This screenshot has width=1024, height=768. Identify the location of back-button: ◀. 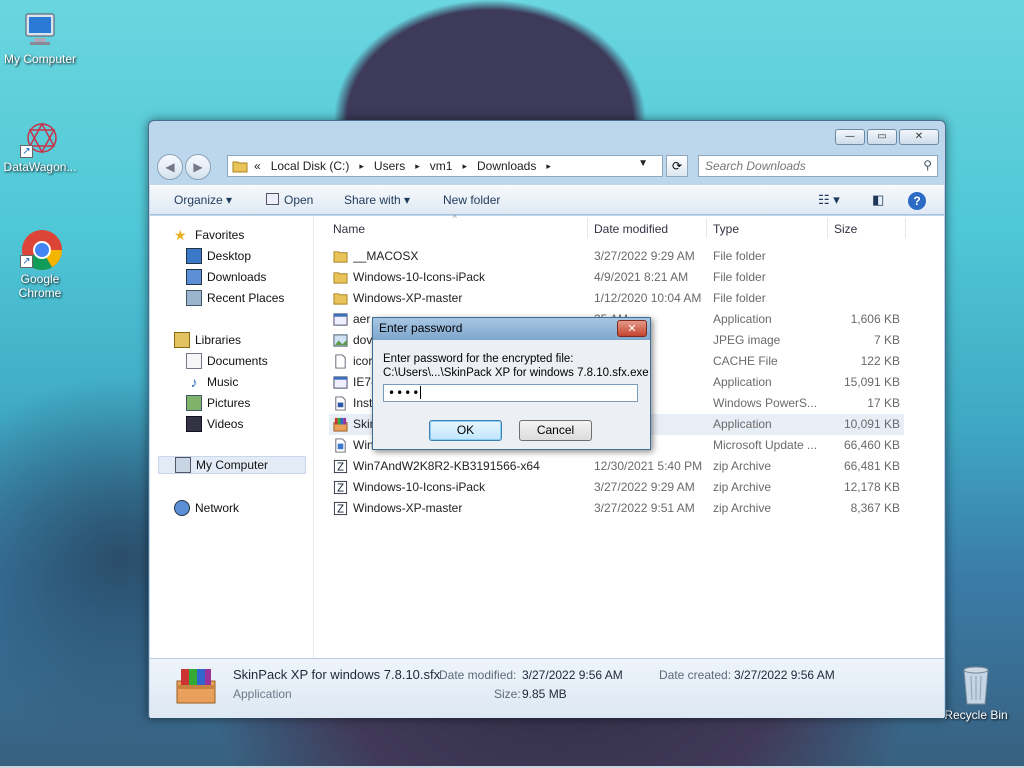
(170, 167).